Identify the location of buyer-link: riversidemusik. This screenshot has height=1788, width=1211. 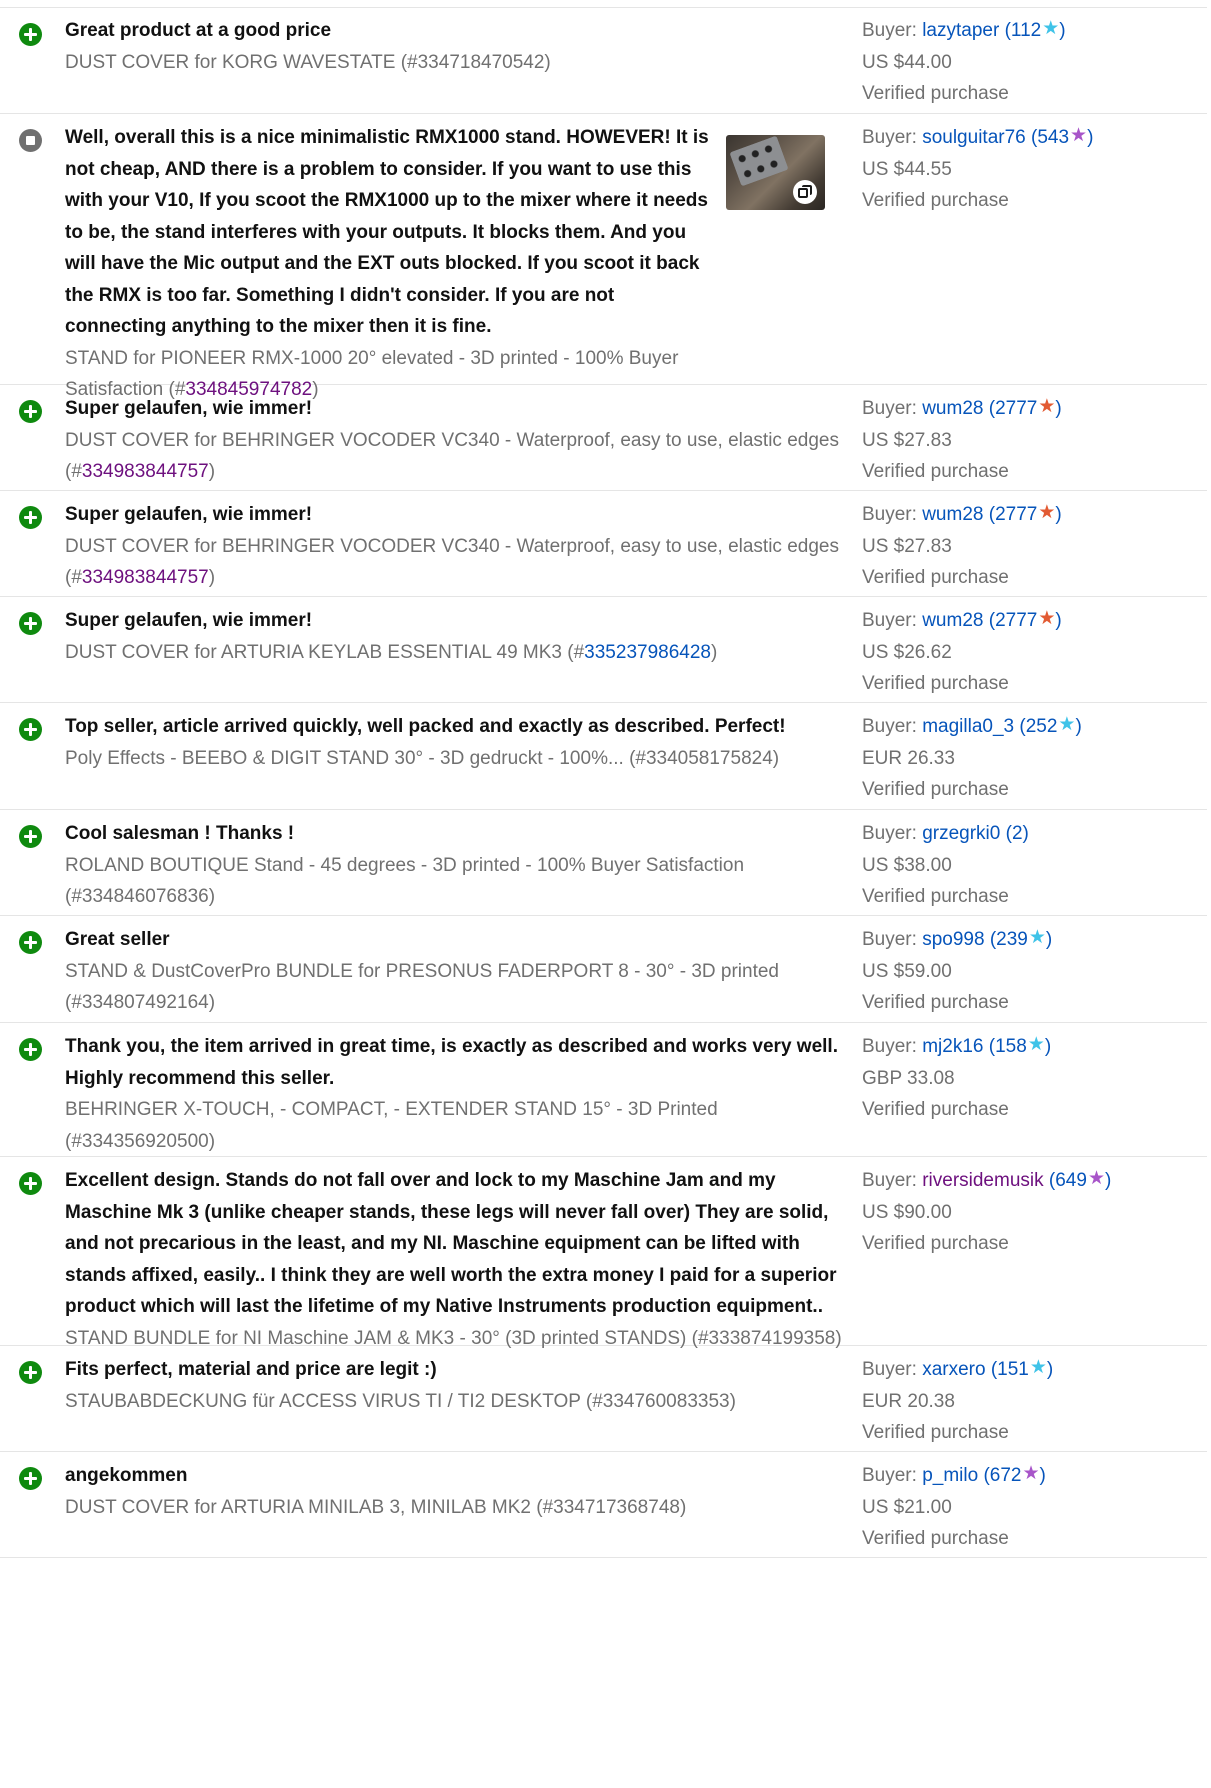
(982, 1180).